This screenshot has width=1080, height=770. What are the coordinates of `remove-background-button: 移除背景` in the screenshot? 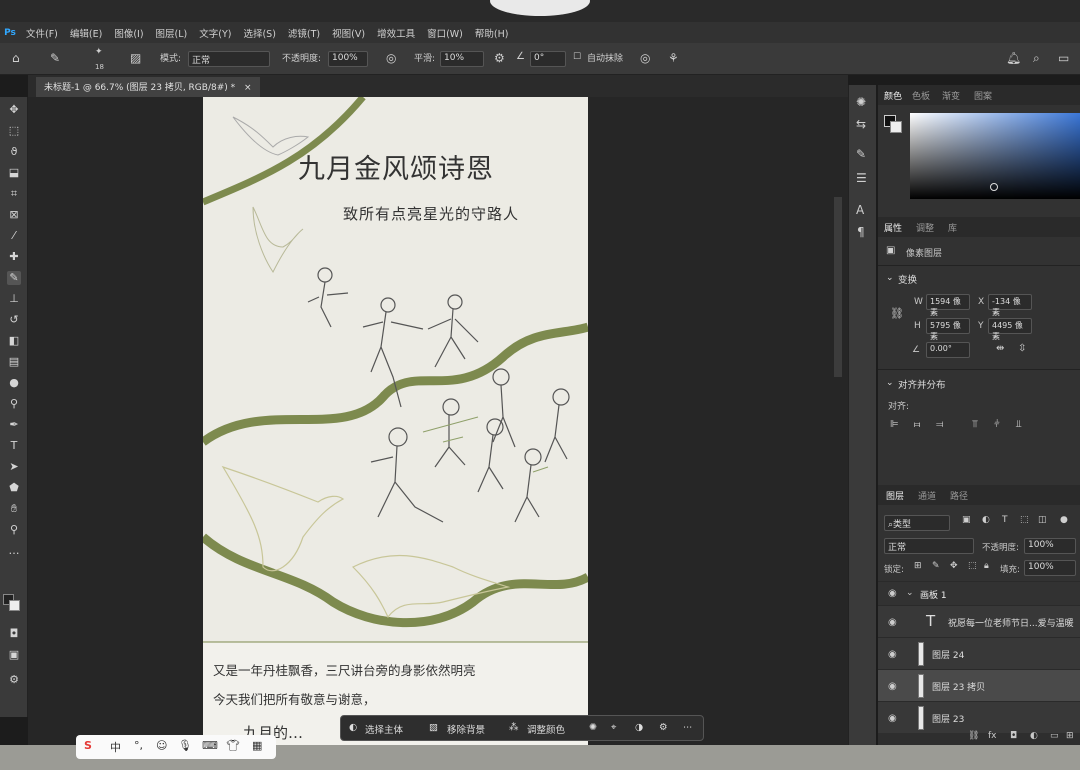 It's located at (466, 729).